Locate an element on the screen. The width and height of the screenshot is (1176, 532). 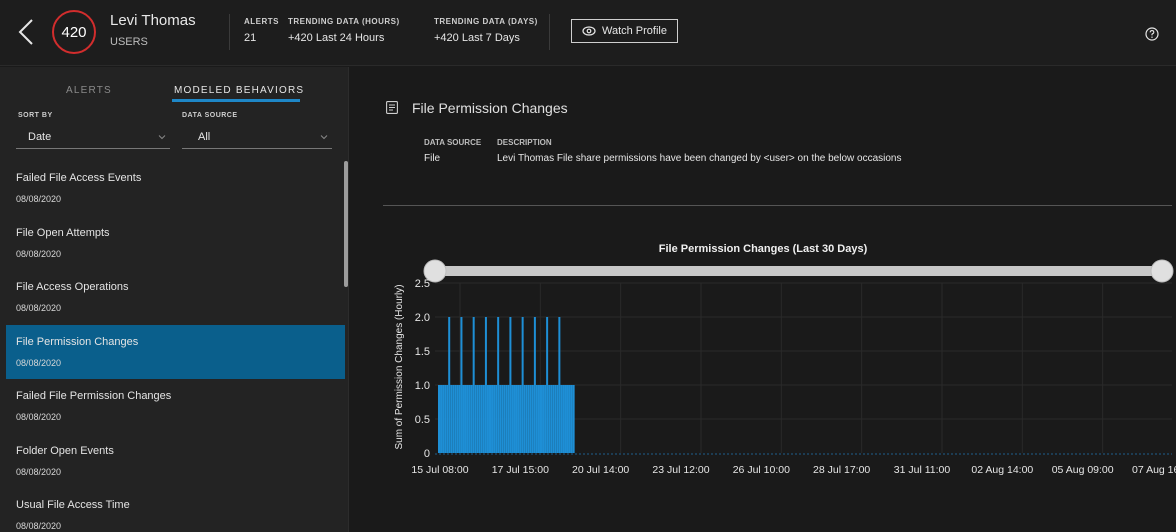
y-tick-label: 0.5 is located at coordinates (422, 420).